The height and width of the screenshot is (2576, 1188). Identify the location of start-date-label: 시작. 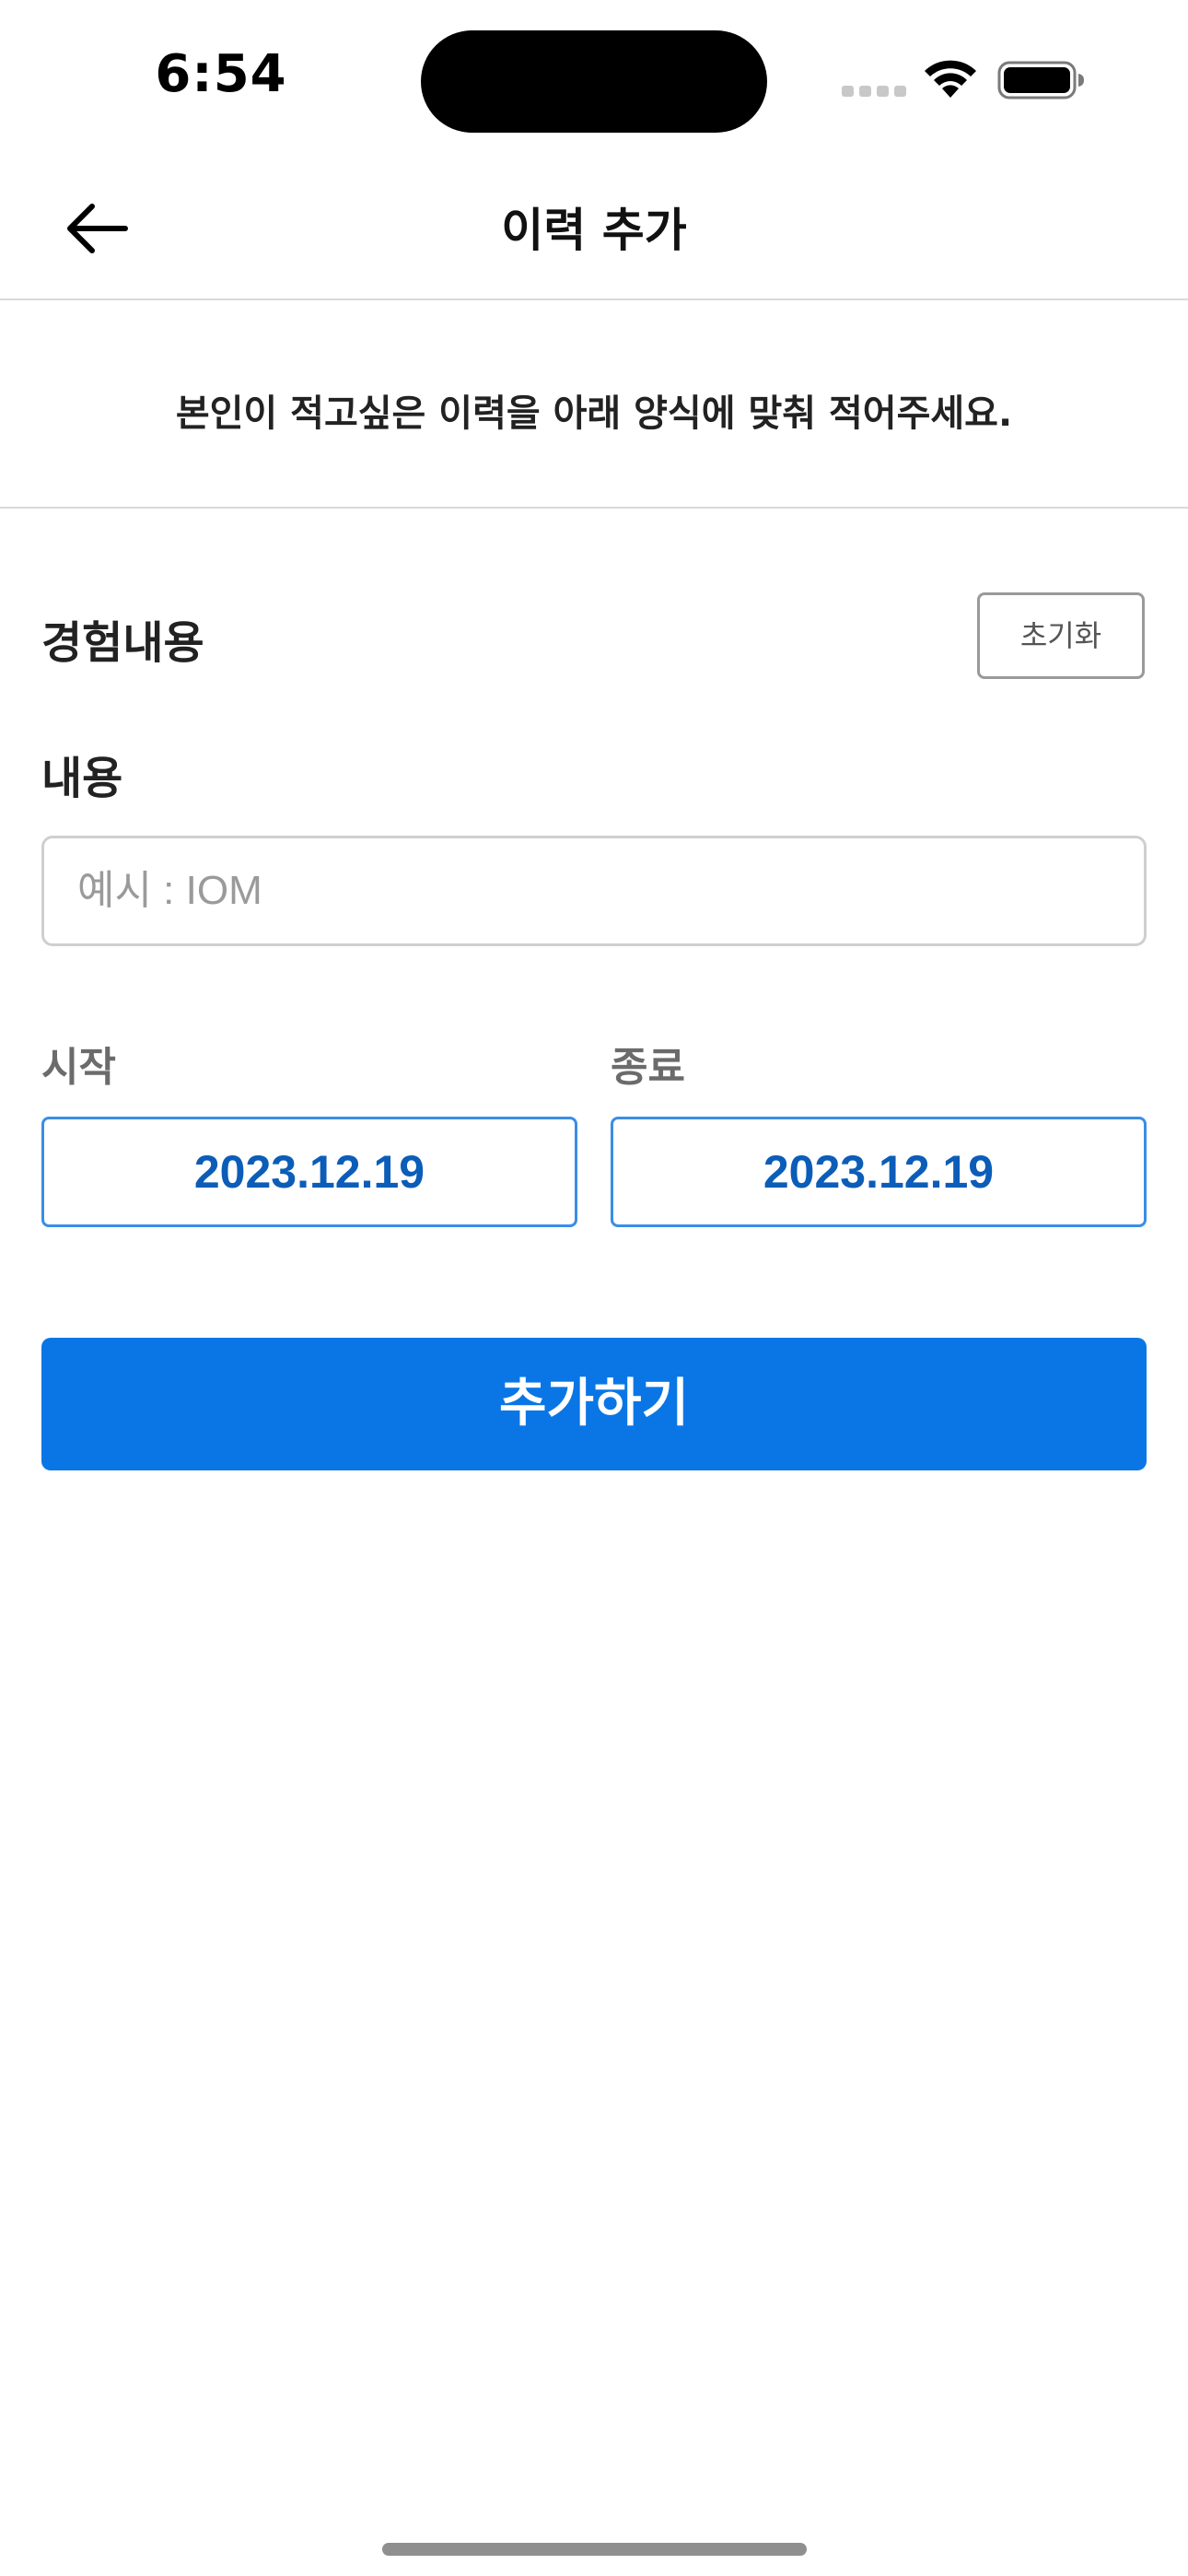
(78, 1067).